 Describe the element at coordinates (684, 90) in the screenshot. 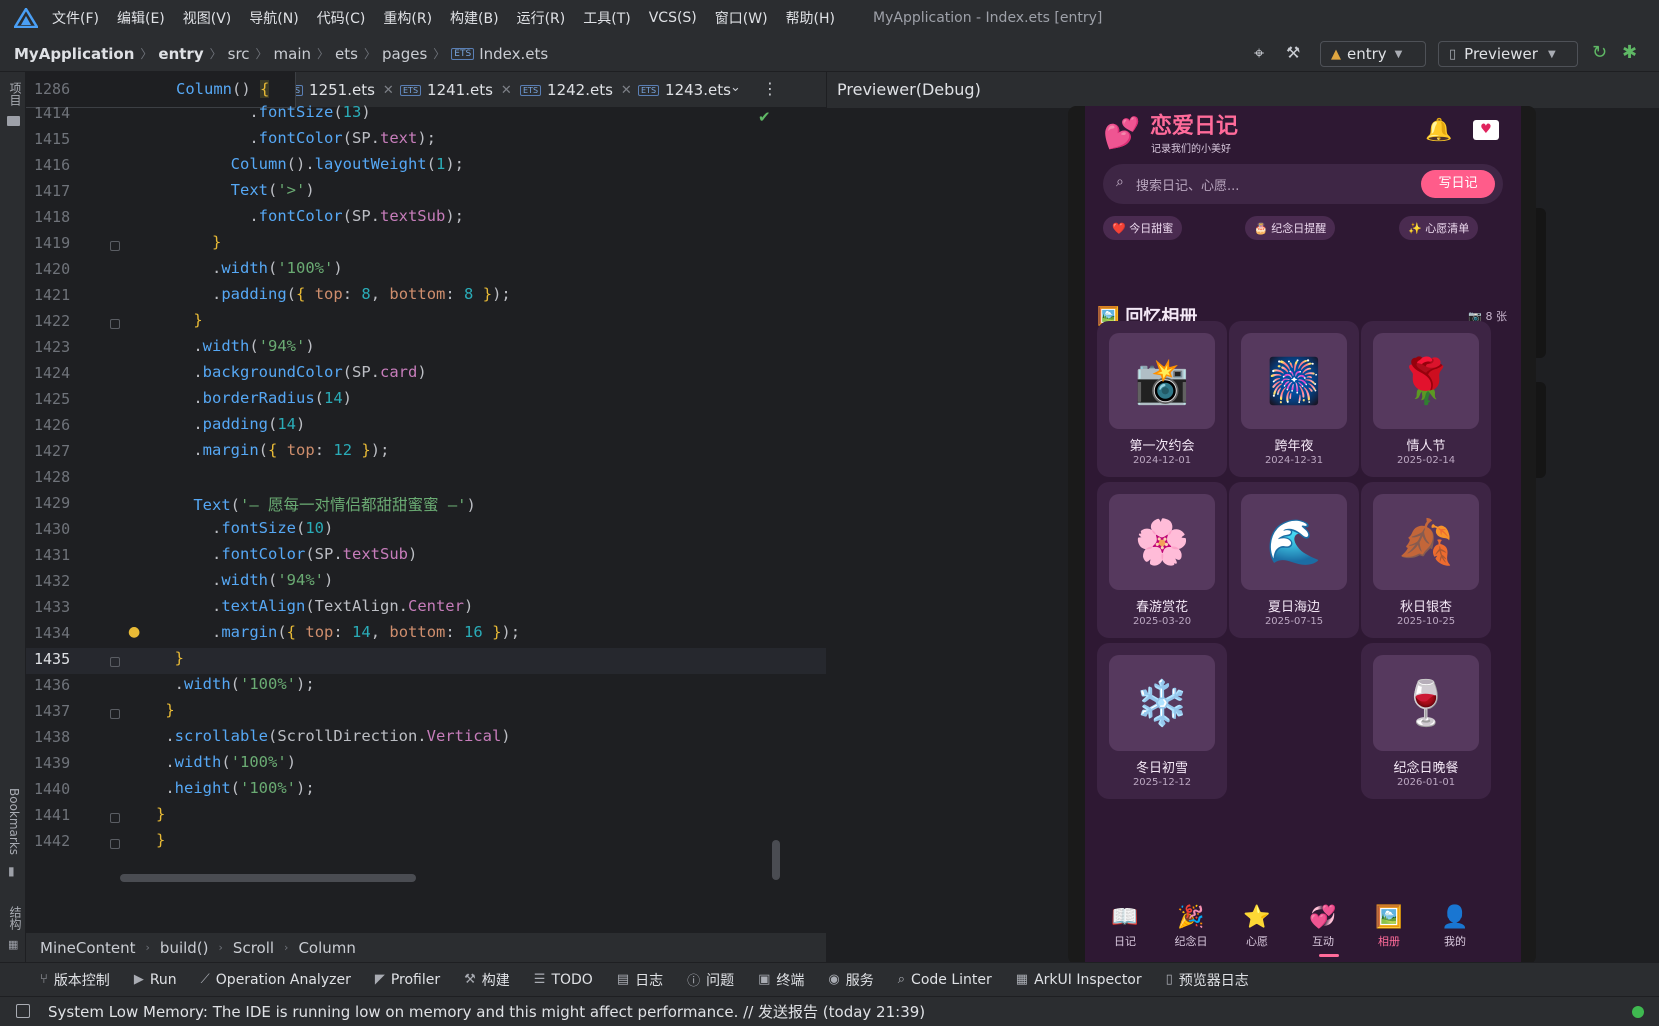

I see `tab-1243: ETS 1243.ets` at that location.